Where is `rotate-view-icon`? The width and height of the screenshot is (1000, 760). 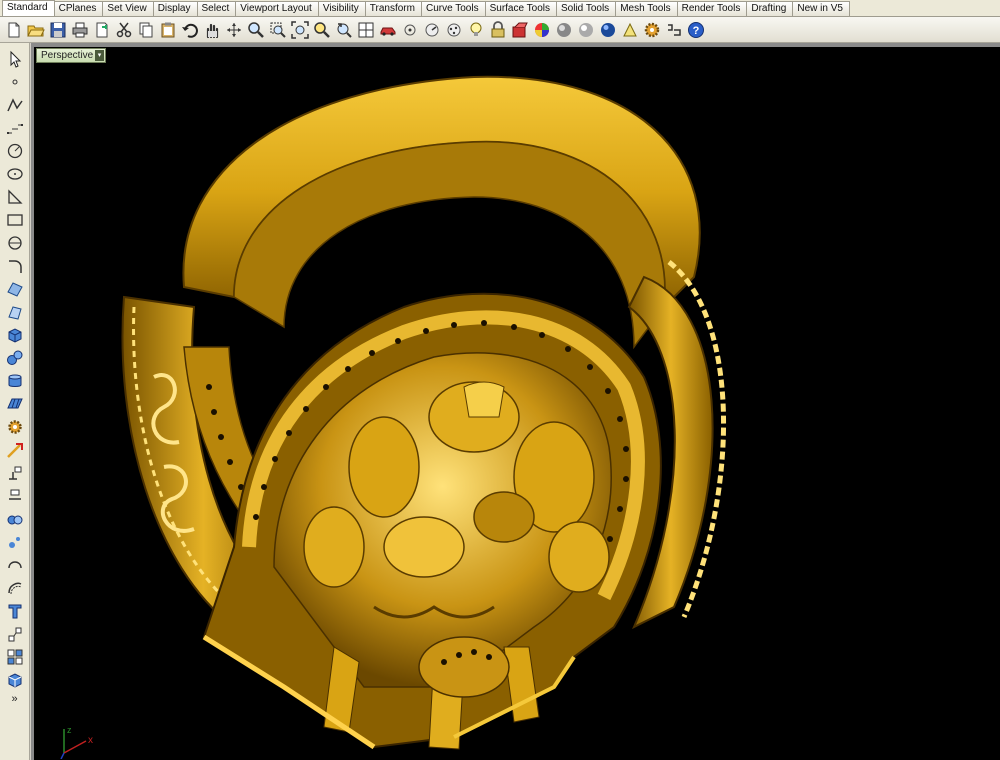
rotate-view-icon is located at coordinates (234, 29).